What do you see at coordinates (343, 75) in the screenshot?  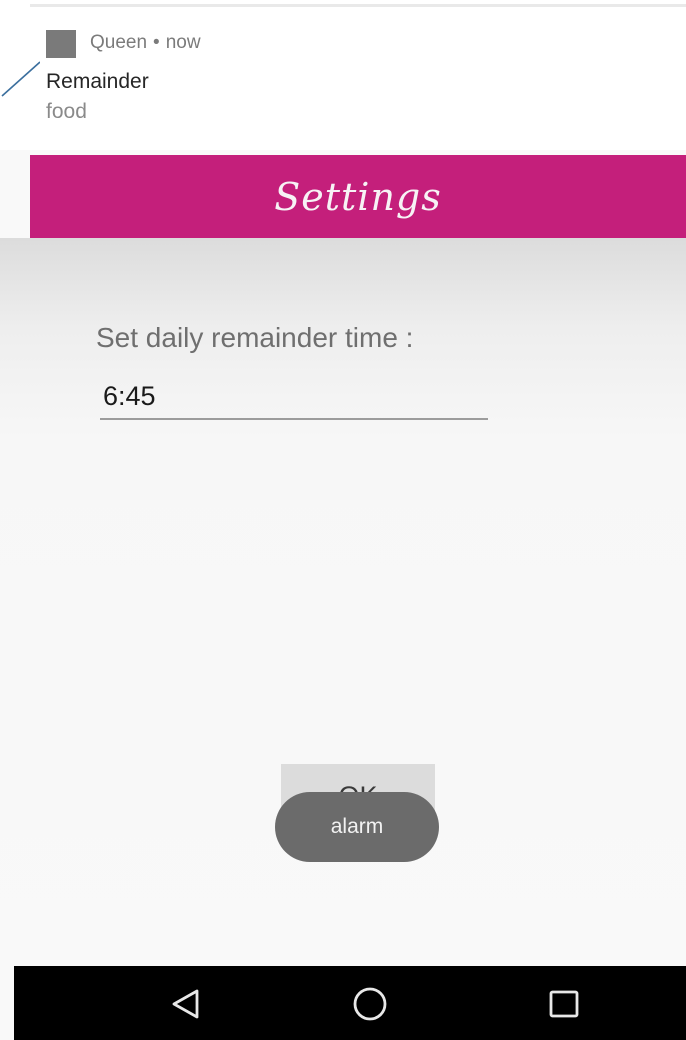 I see `notification-card: Queen • now Remainder food` at bounding box center [343, 75].